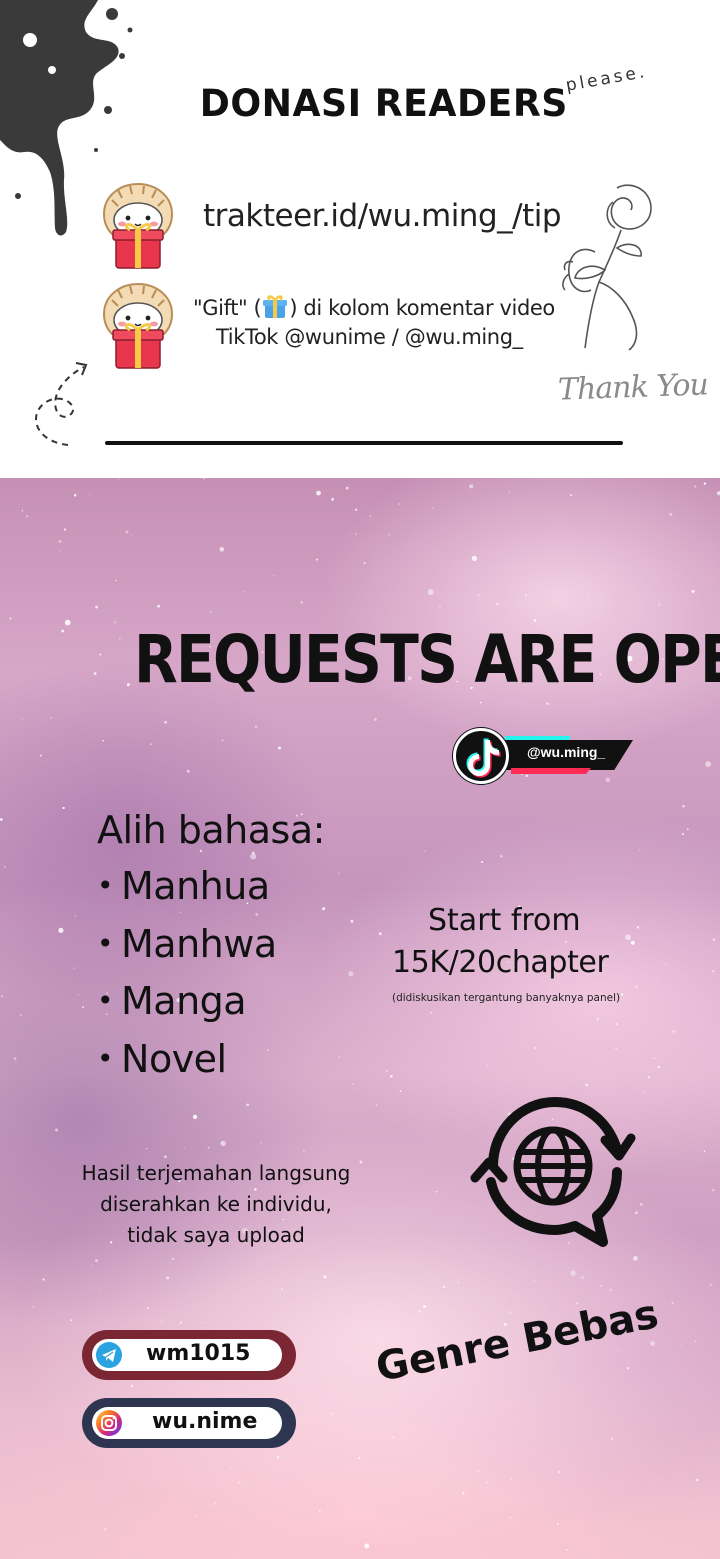 This screenshot has height=1559, width=720. What do you see at coordinates (422, 308) in the screenshot?
I see `gift-suffix: ) di kolom komentar video` at bounding box center [422, 308].